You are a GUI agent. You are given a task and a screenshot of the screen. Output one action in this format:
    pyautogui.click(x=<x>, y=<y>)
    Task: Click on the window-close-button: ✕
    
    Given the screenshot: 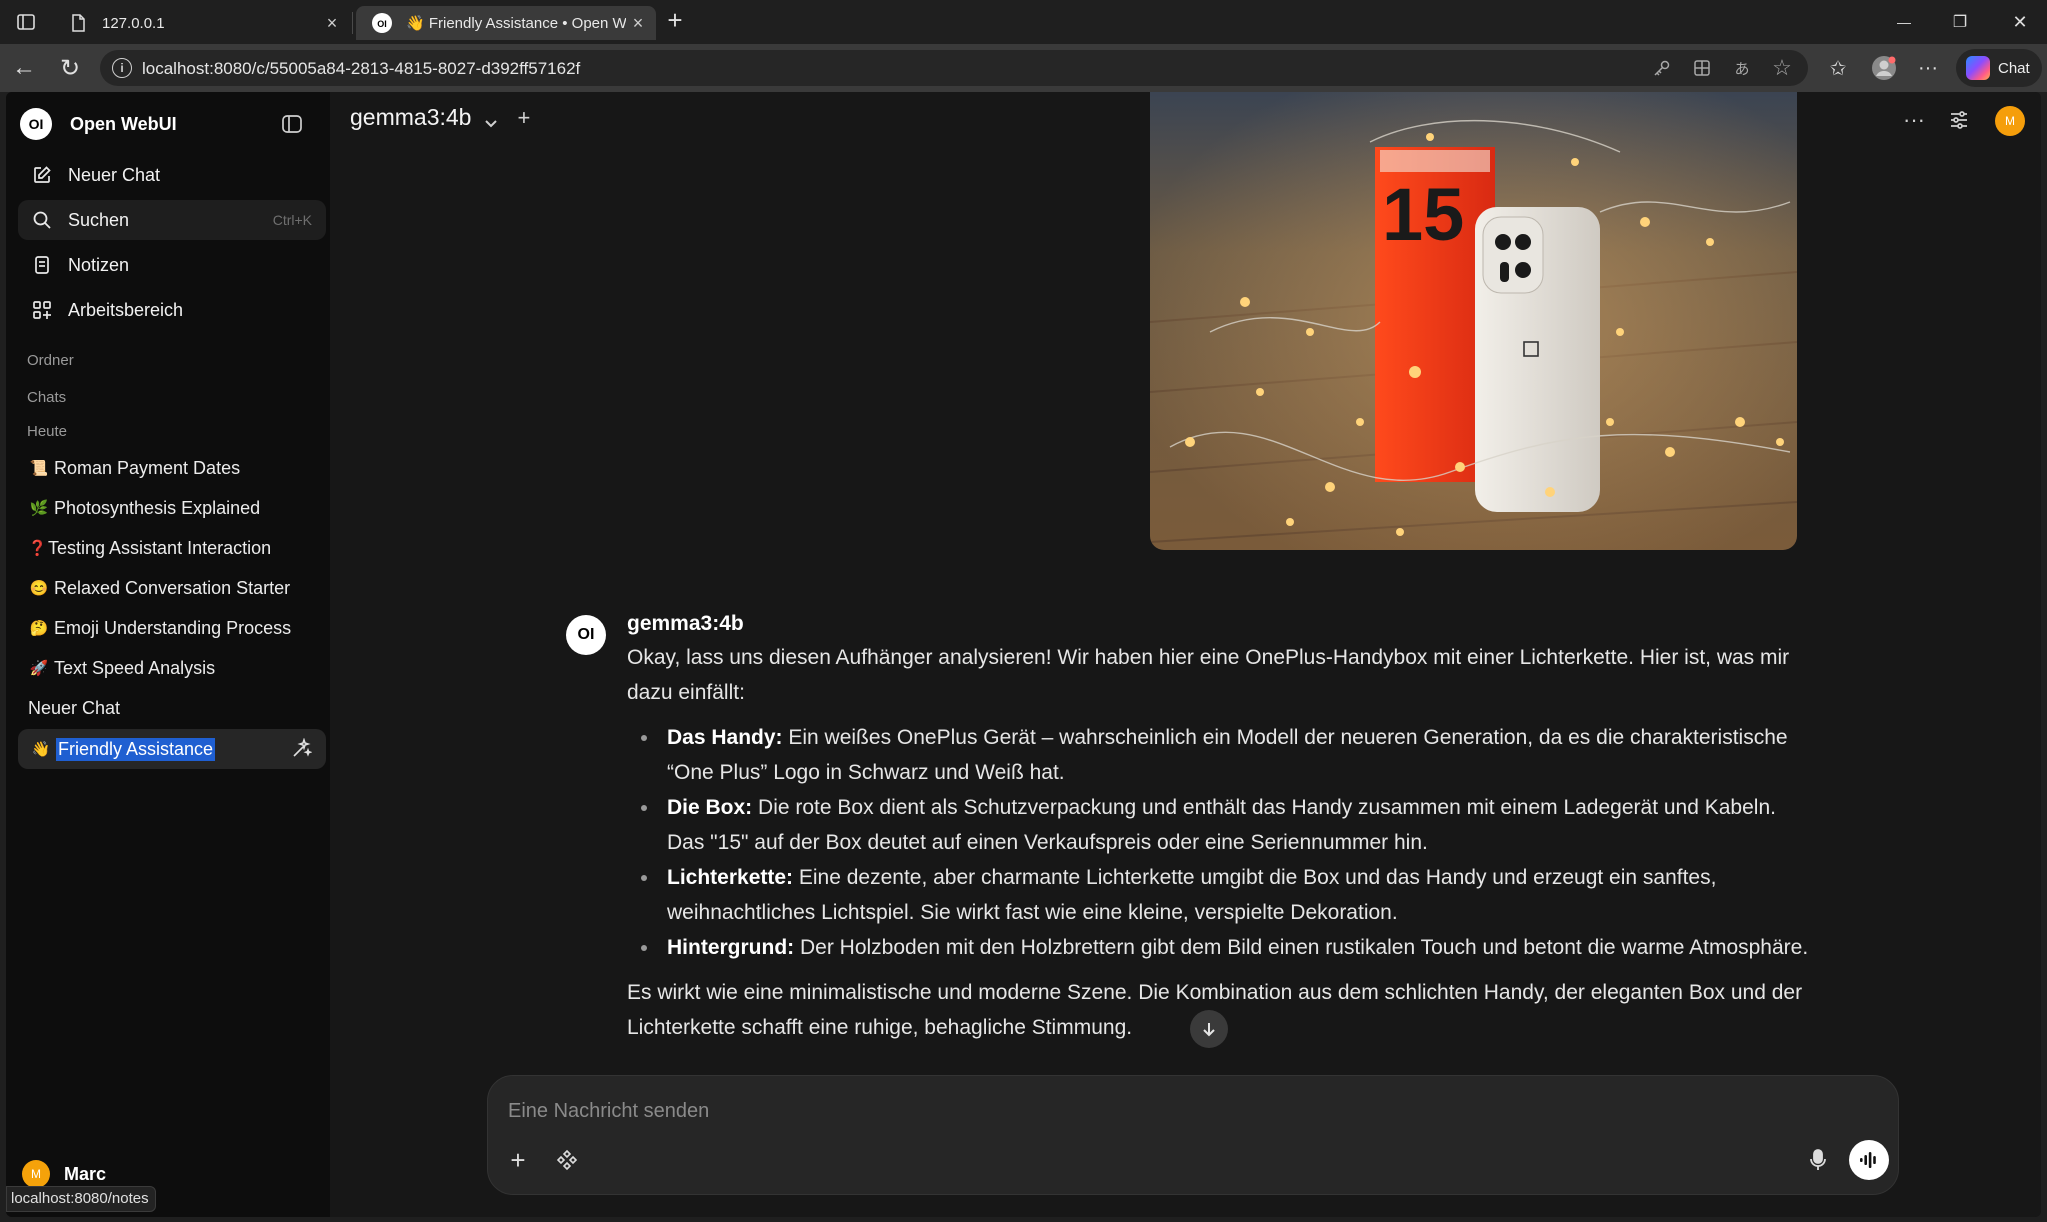 What is the action you would take?
    pyautogui.click(x=2020, y=22)
    